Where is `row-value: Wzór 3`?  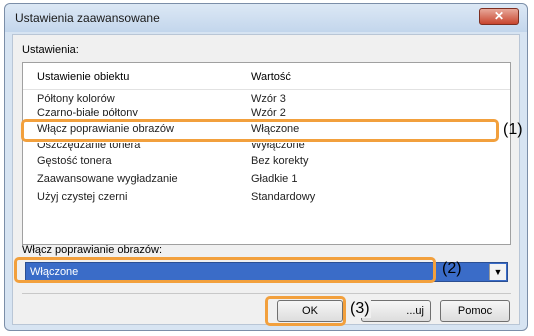 row-value: Wzór 3 is located at coordinates (268, 99).